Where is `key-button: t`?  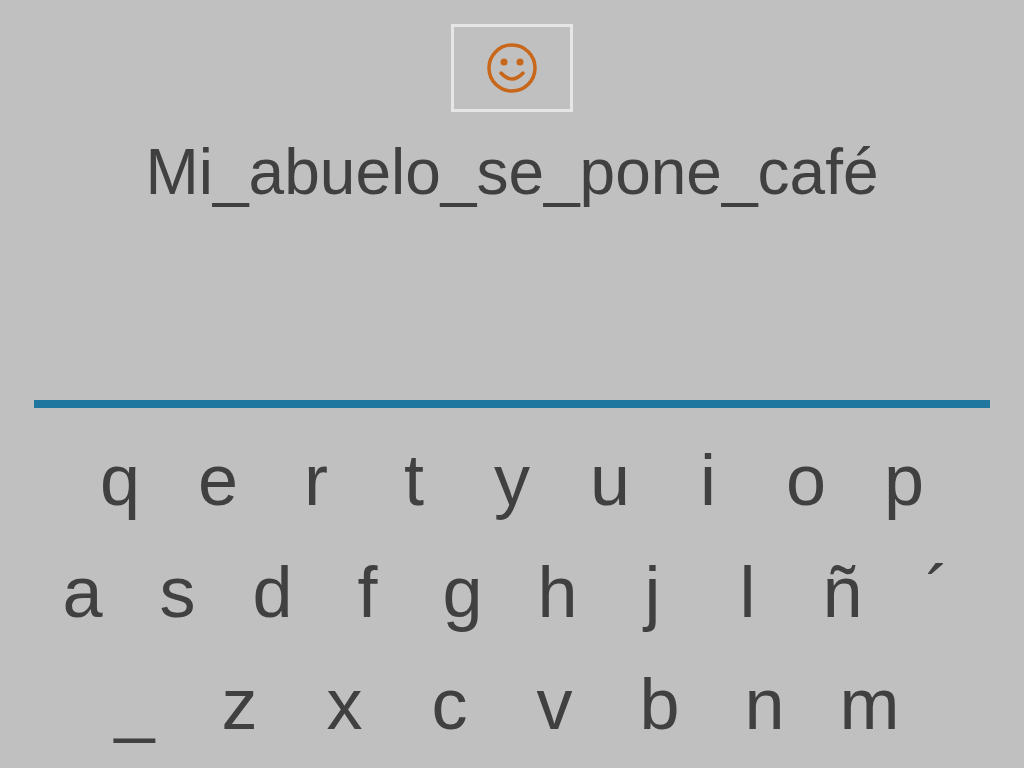 key-button: t is located at coordinates (414, 480).